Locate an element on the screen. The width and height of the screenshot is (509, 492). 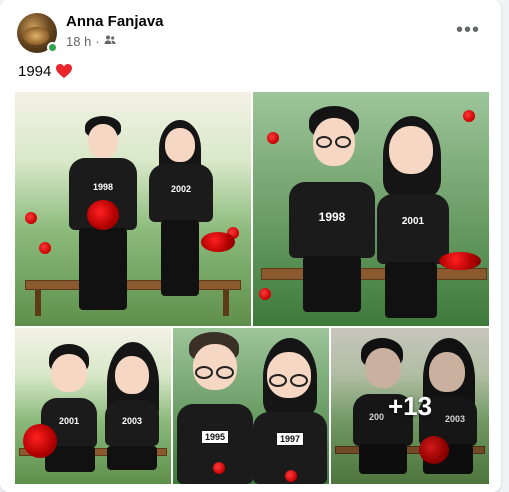
girl-shirt-number: 2002 is located at coordinates (181, 189).